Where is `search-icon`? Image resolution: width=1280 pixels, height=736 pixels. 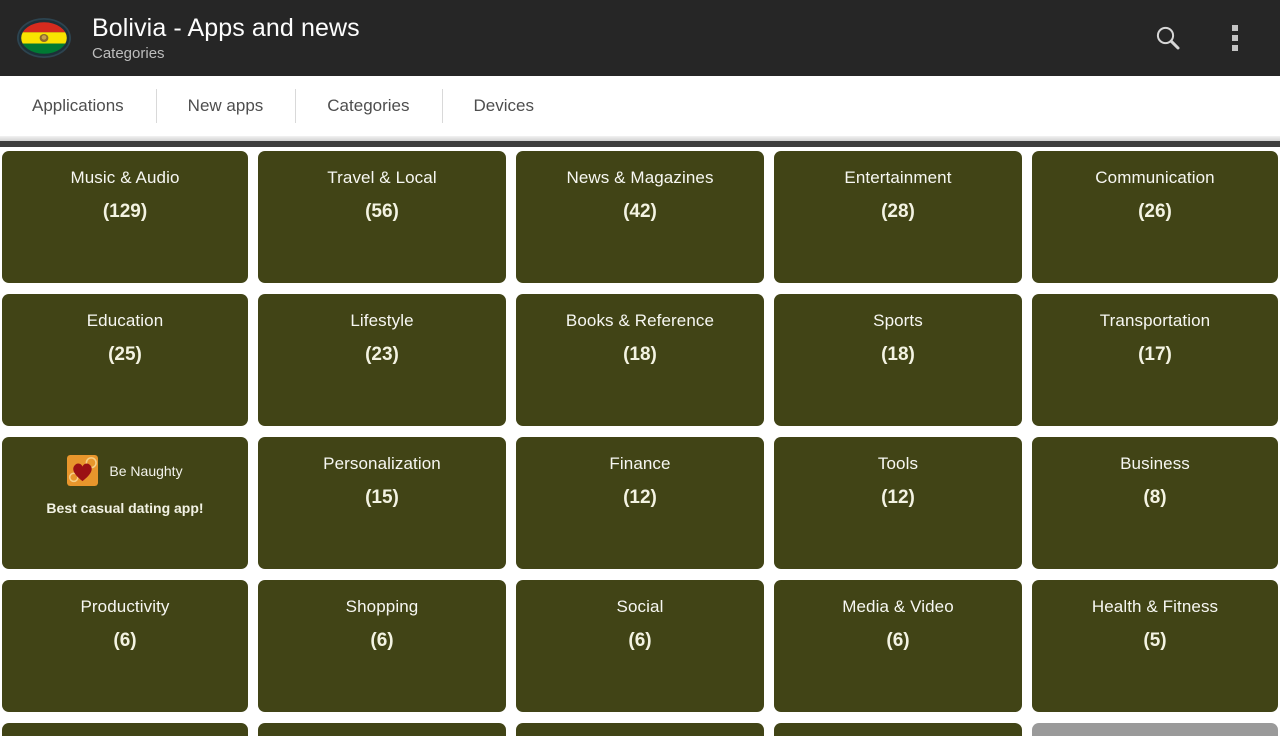 search-icon is located at coordinates (1168, 38).